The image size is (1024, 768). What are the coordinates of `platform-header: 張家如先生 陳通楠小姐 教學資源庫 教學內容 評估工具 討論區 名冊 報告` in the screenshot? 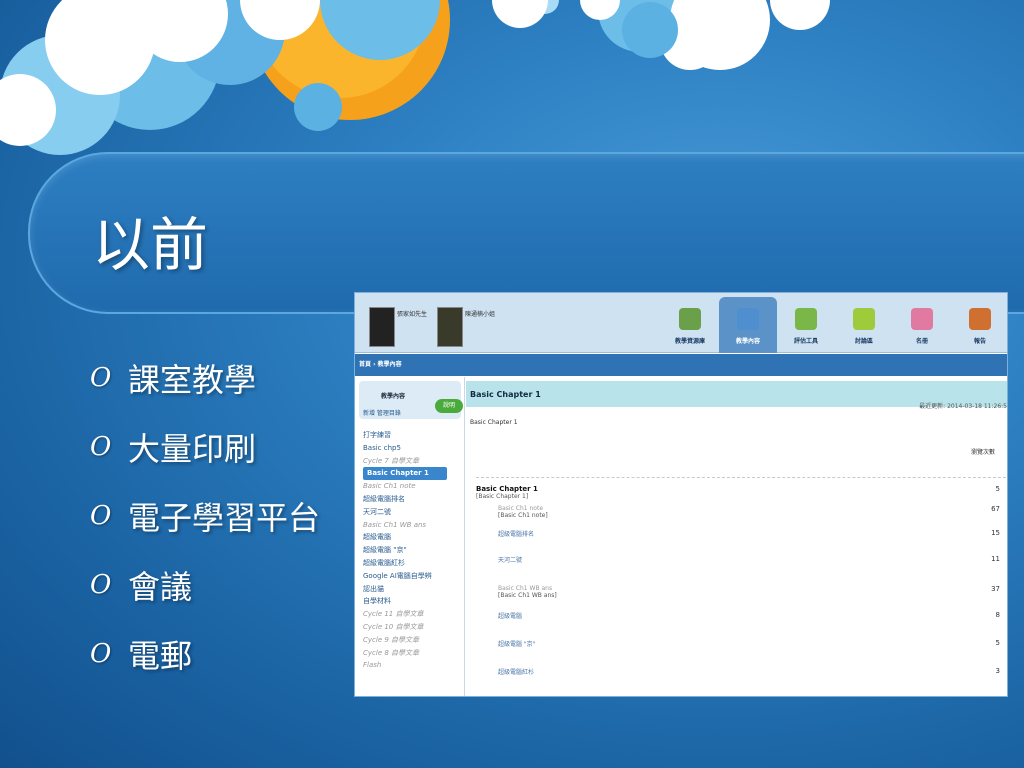 It's located at (681, 323).